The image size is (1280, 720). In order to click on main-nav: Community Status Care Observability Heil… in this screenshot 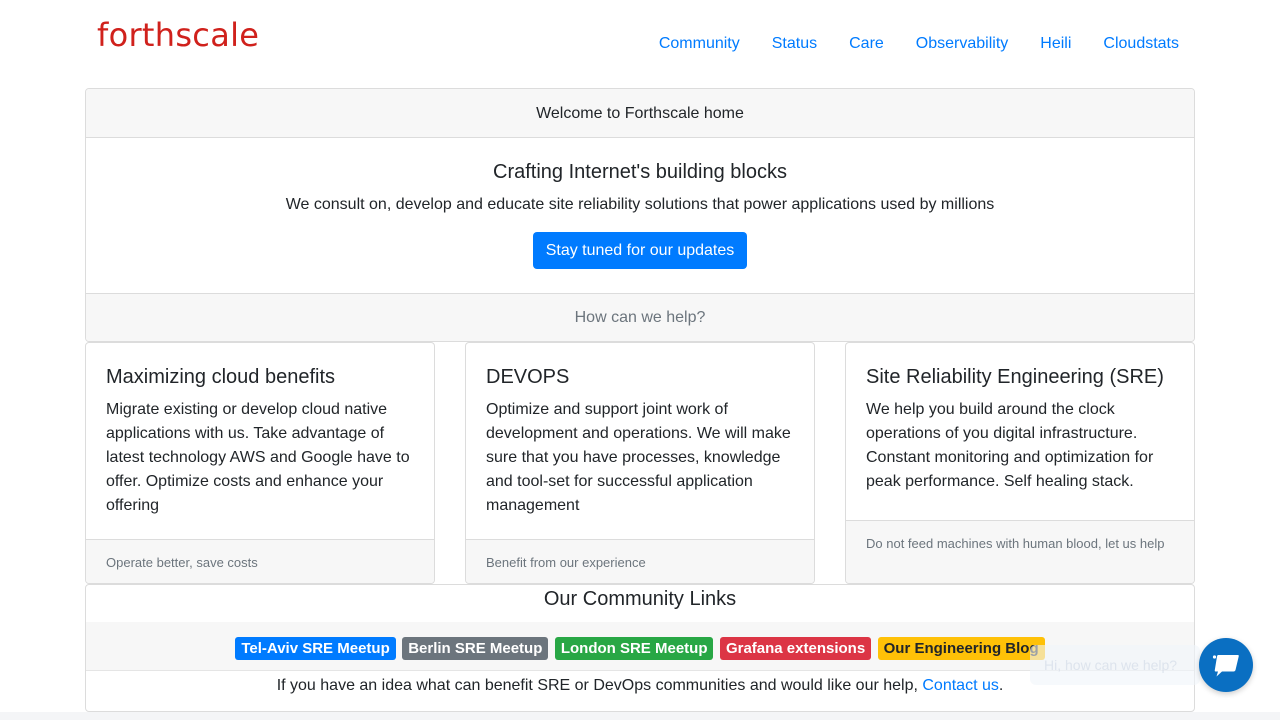, I will do `click(903, 44)`.